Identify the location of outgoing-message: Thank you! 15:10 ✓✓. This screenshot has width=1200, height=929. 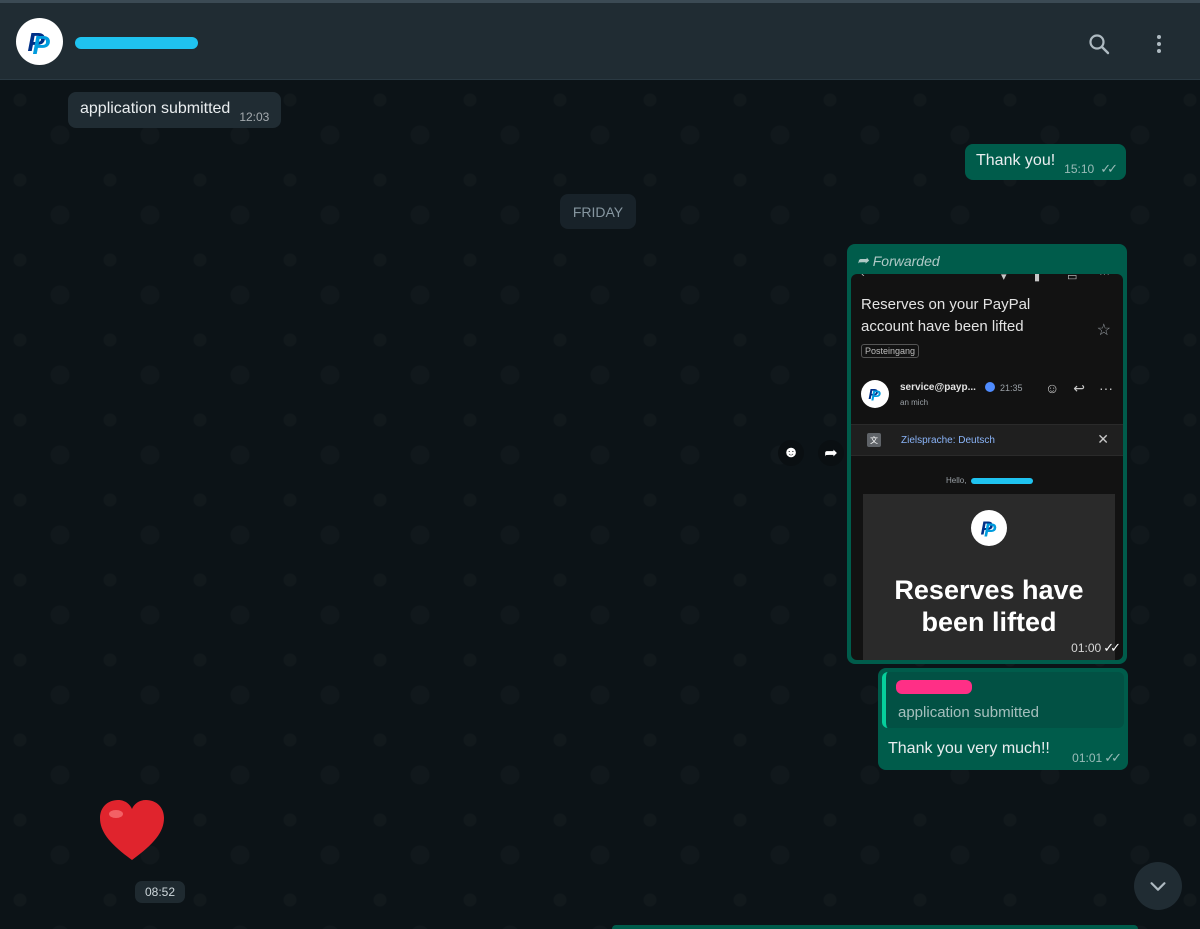
(1045, 162).